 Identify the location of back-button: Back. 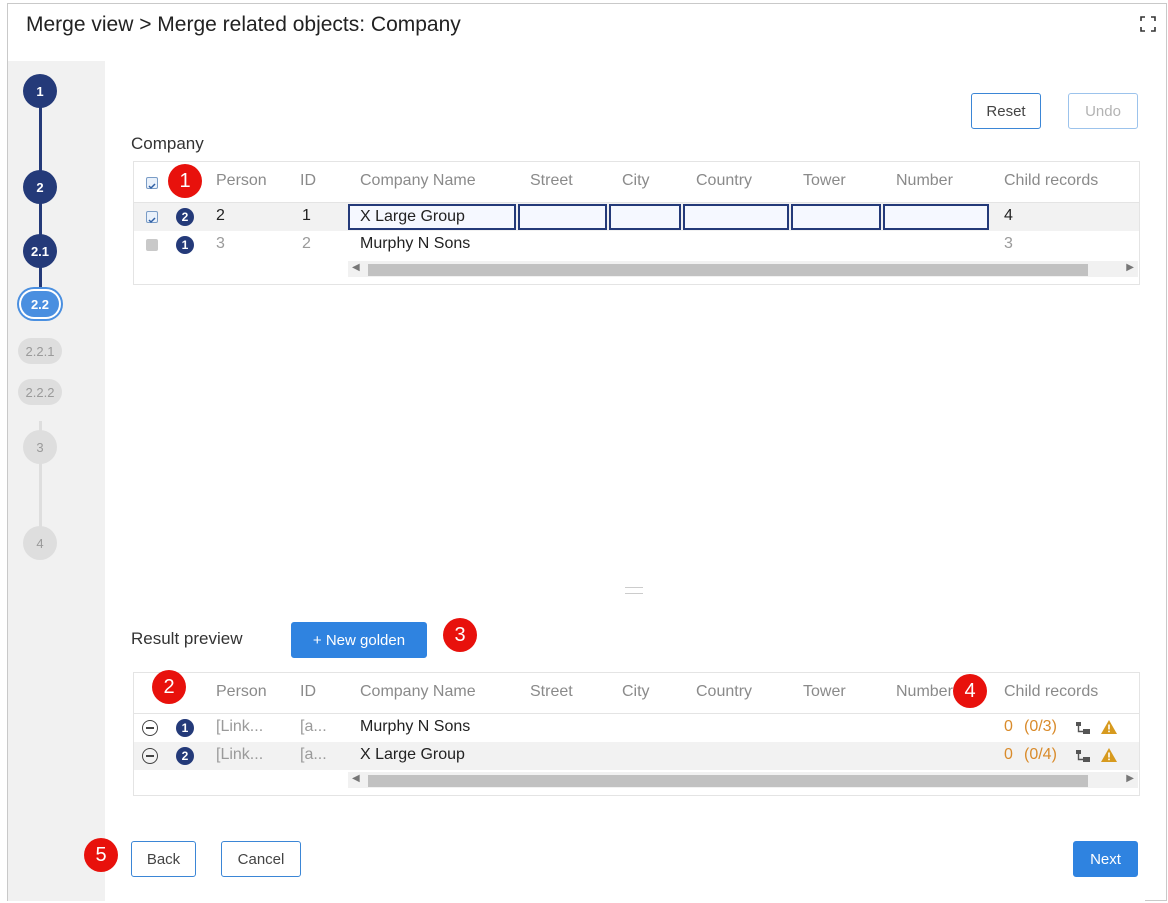
(163, 859).